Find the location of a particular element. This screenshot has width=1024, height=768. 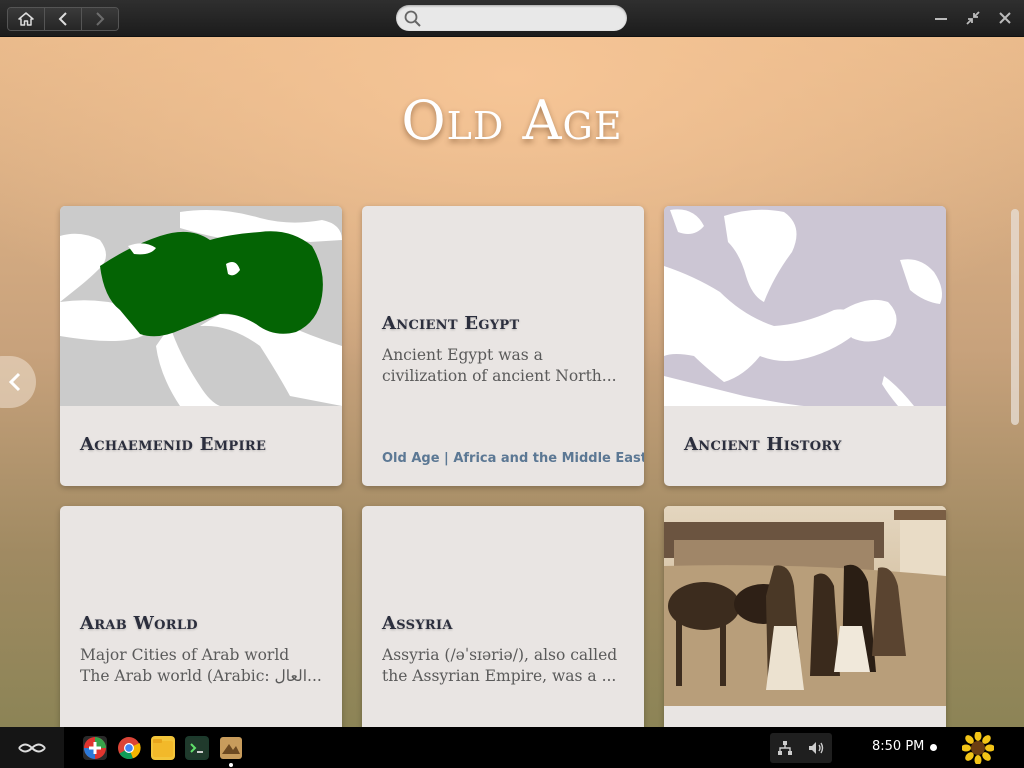

search-icon is located at coordinates (412, 18).